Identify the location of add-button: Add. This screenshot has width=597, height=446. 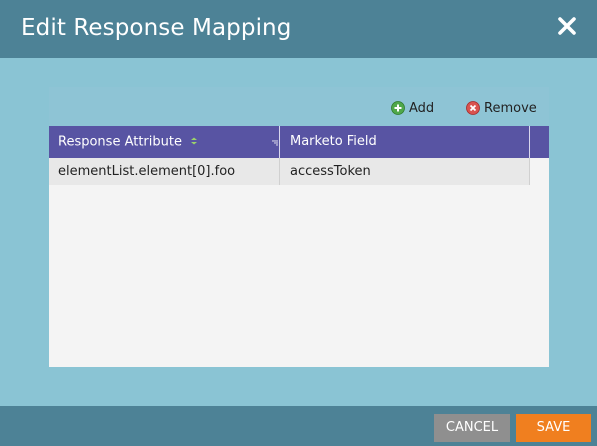
(412, 108).